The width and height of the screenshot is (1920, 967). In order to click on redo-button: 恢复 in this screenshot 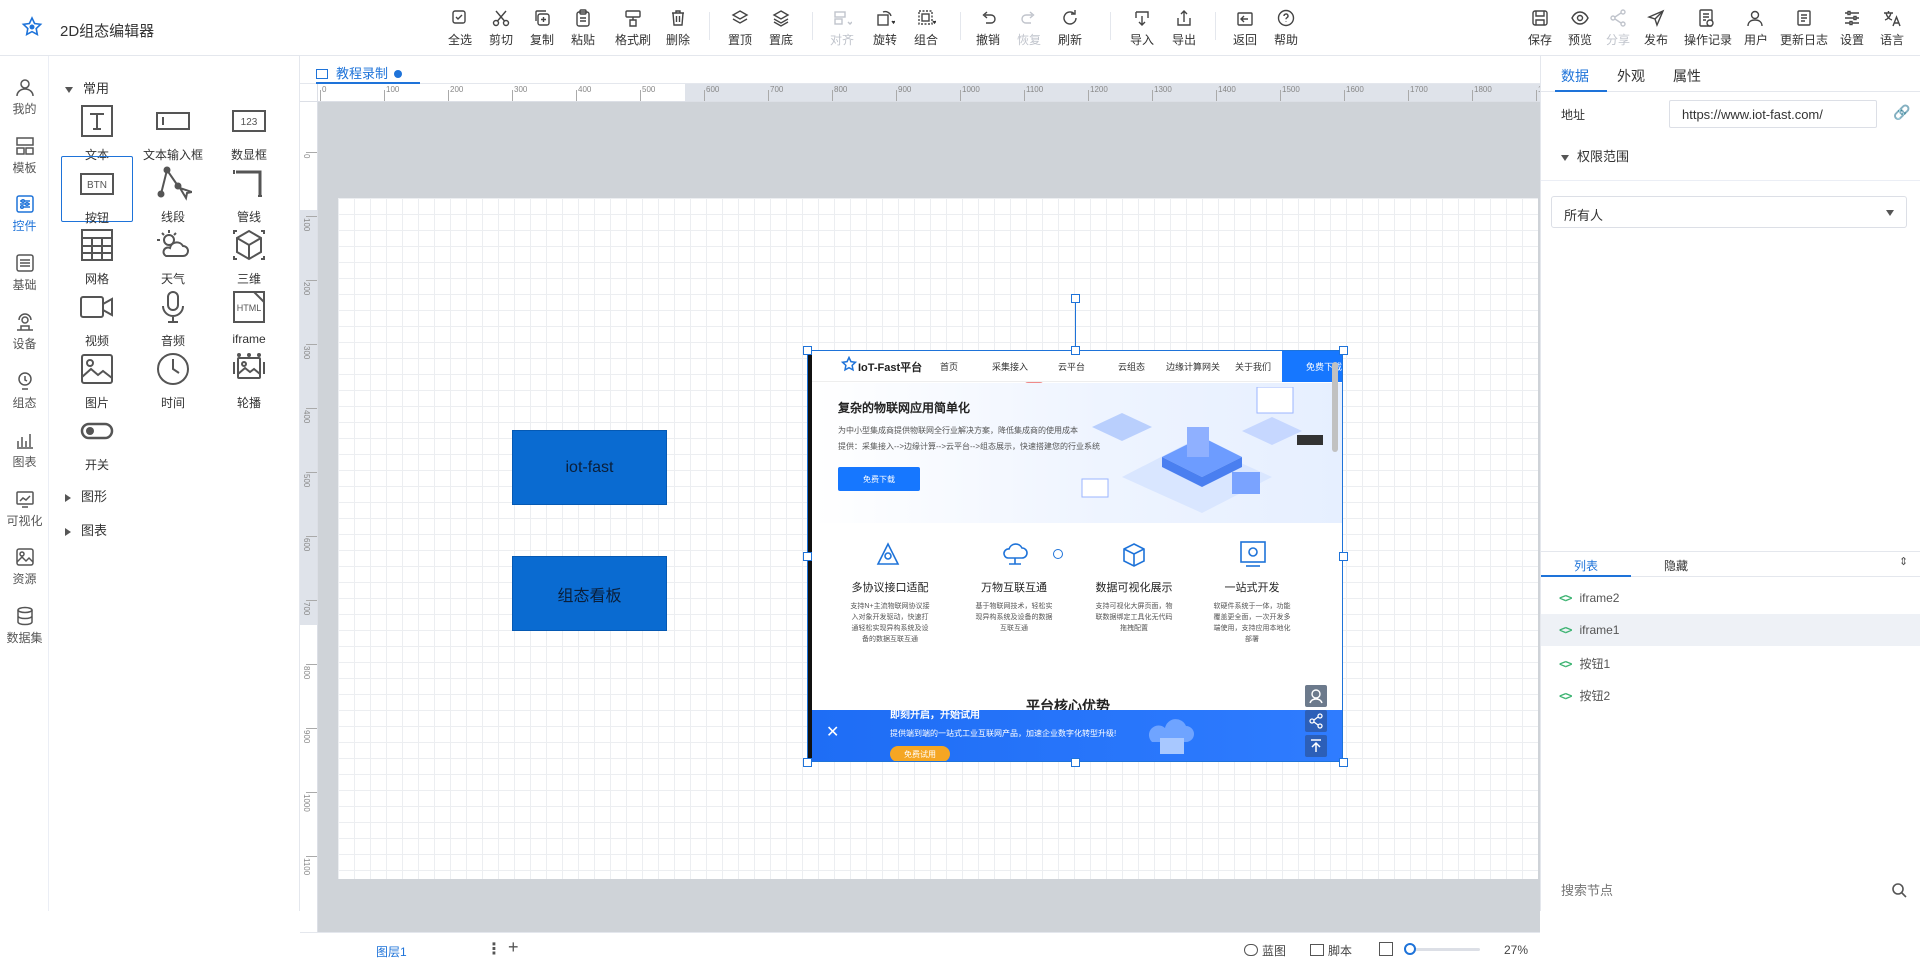, I will do `click(1029, 30)`.